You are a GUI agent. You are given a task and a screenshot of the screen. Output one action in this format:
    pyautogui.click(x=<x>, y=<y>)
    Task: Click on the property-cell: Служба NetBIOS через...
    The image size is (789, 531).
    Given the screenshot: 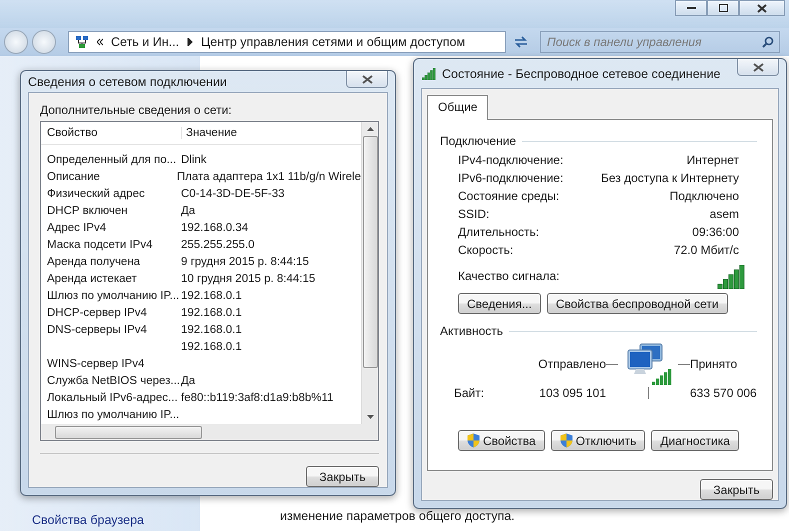 What is the action you would take?
    pyautogui.click(x=113, y=380)
    